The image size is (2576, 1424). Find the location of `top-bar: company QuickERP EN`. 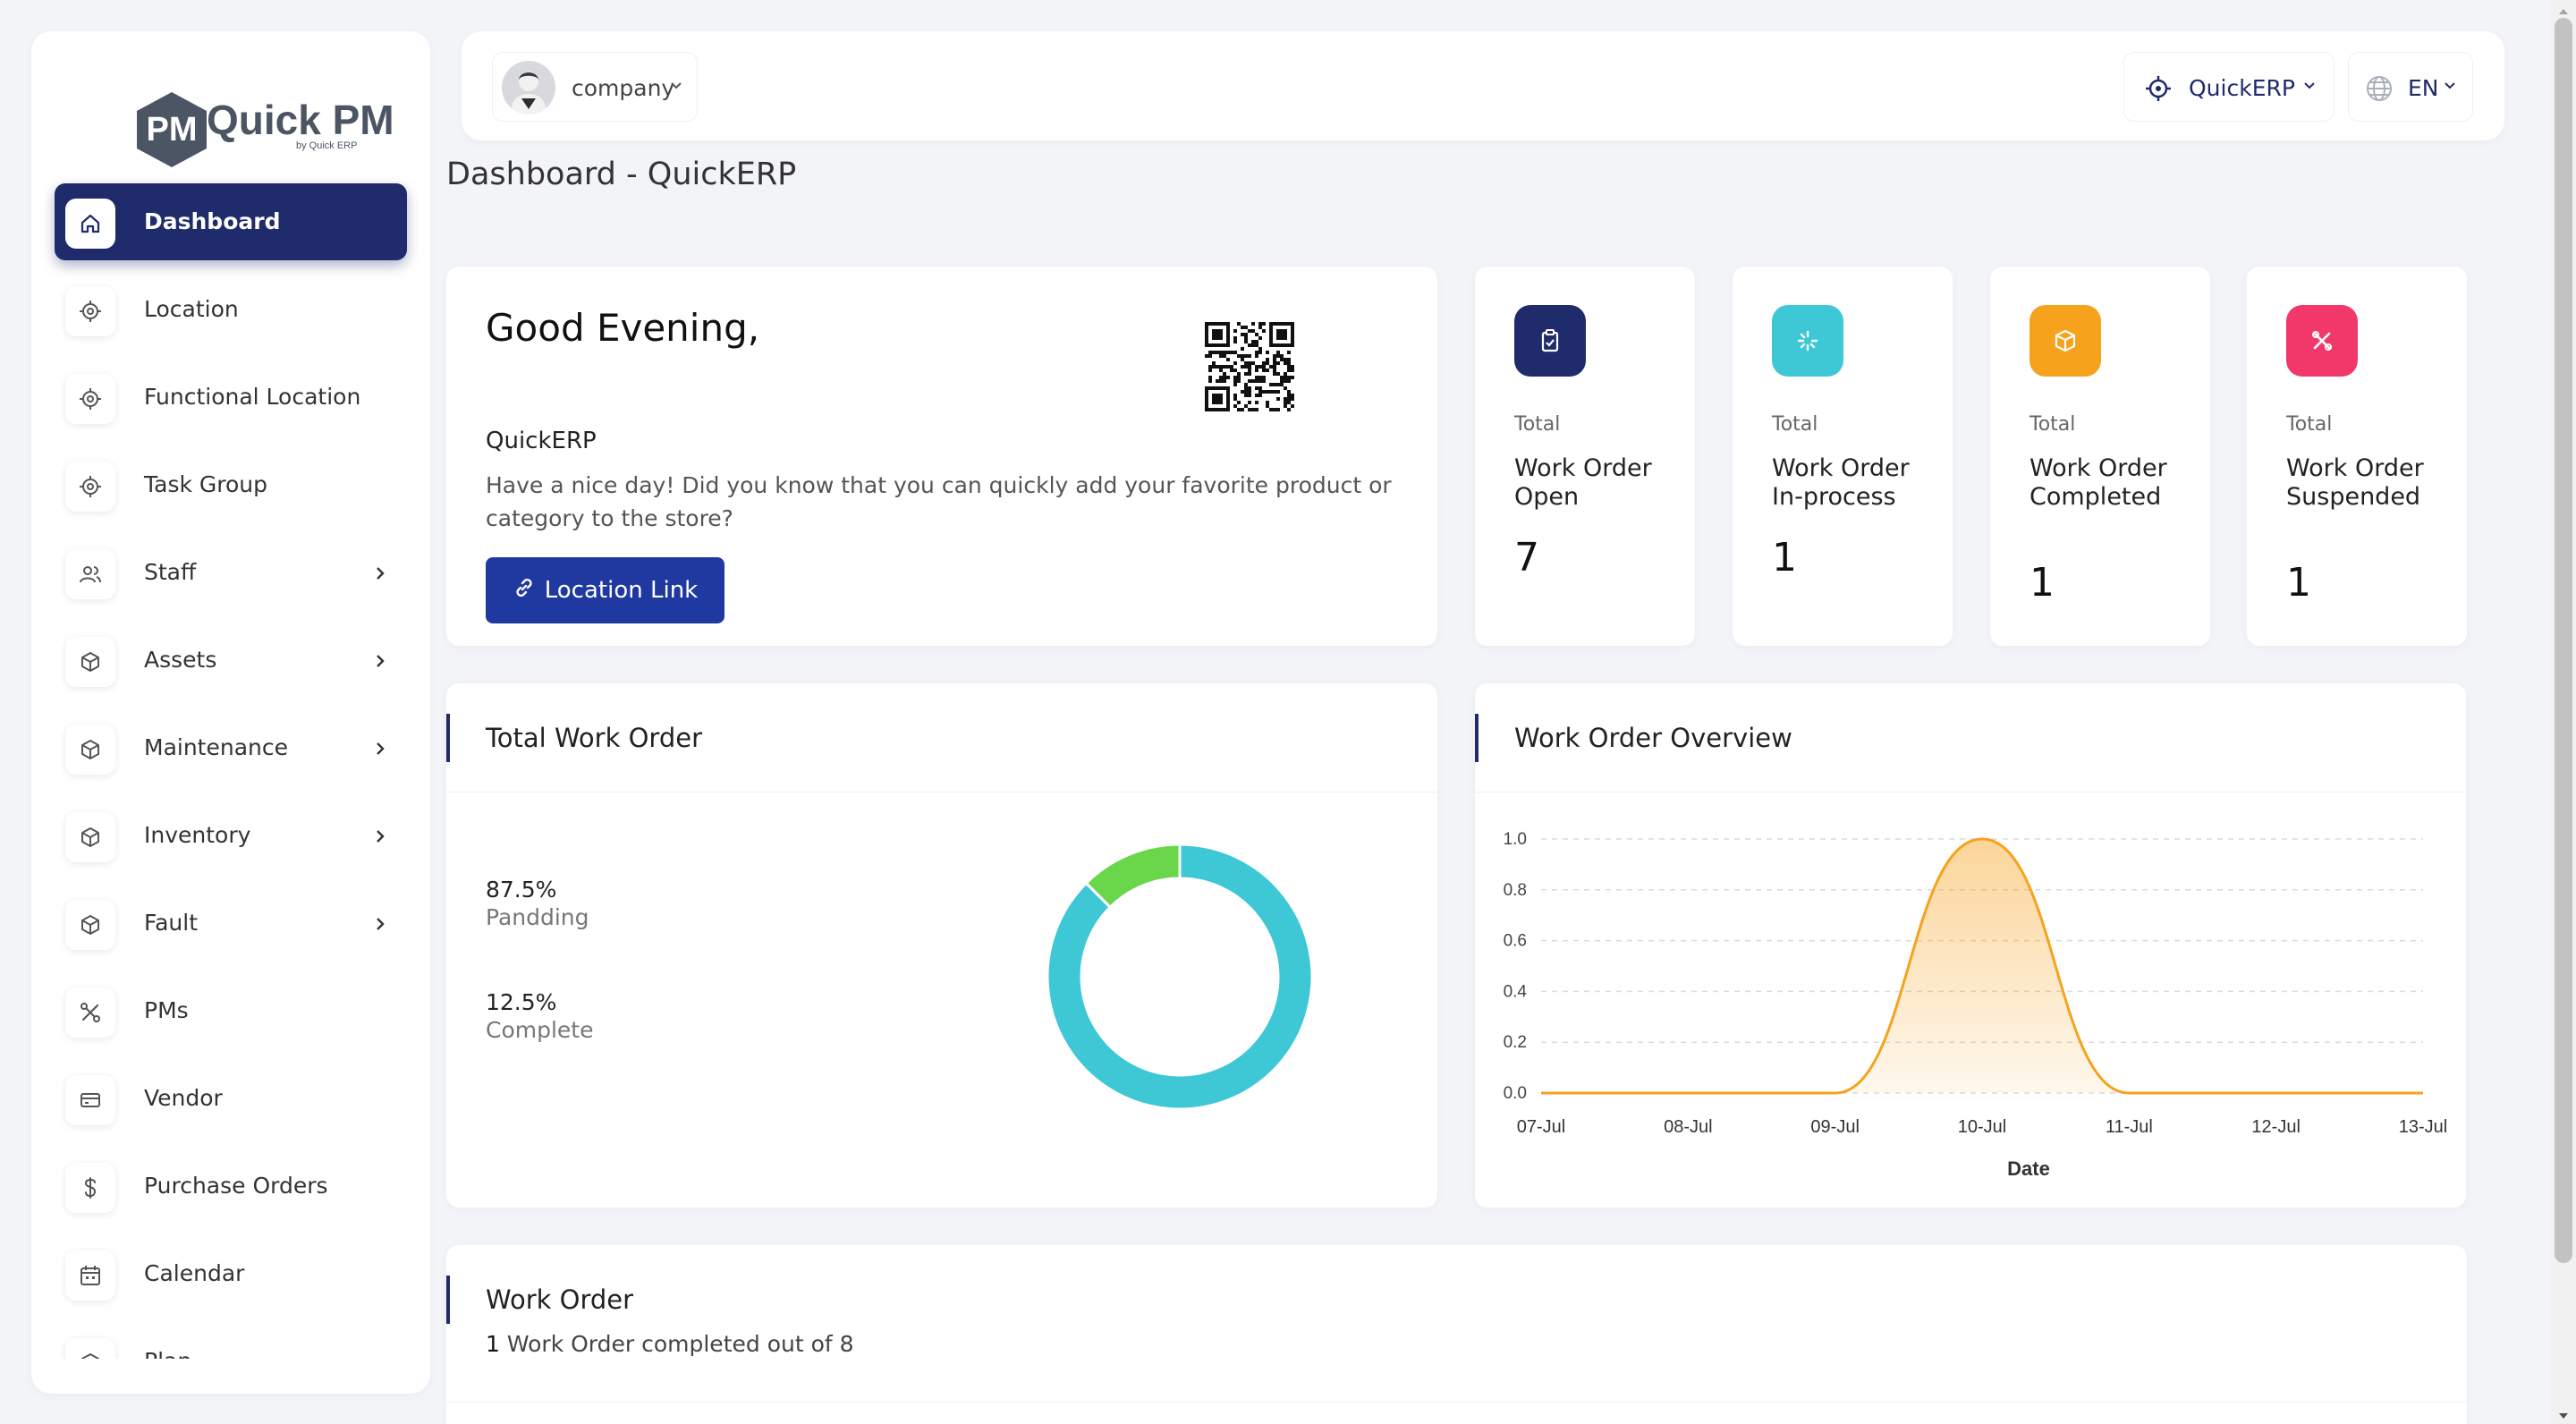

top-bar: company QuickERP EN is located at coordinates (1483, 85).